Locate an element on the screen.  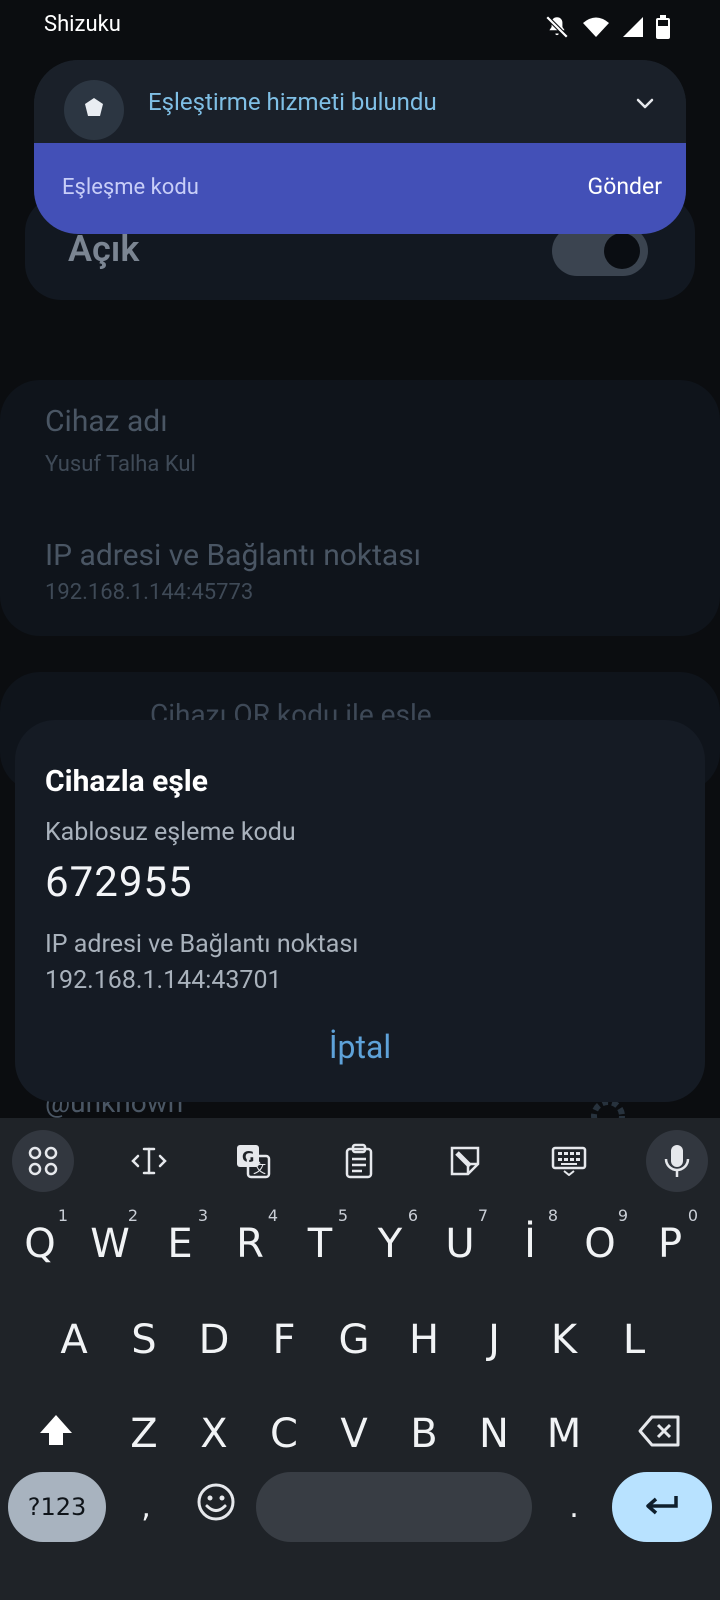
key-p: P0 is located at coordinates (670, 1244).